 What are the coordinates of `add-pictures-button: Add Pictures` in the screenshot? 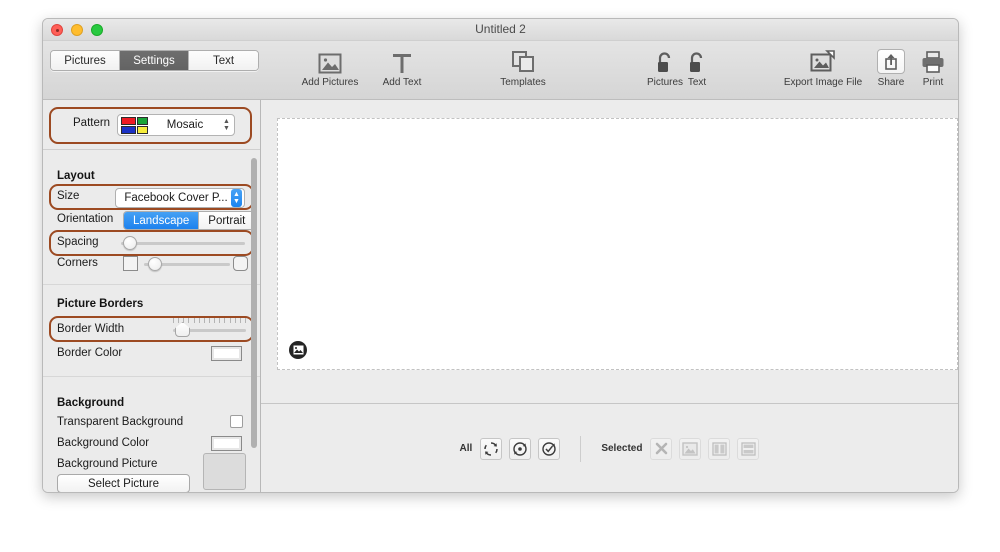 It's located at (330, 67).